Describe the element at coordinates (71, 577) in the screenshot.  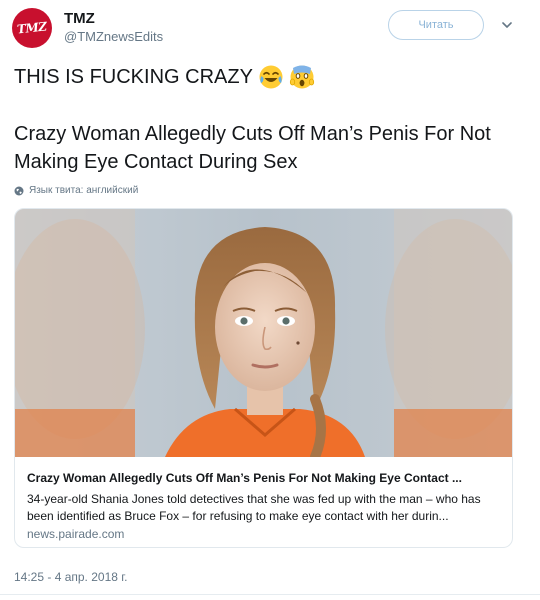
I see `tweet-timestamp: 14:25 - 4 апр. 2018 г.` at that location.